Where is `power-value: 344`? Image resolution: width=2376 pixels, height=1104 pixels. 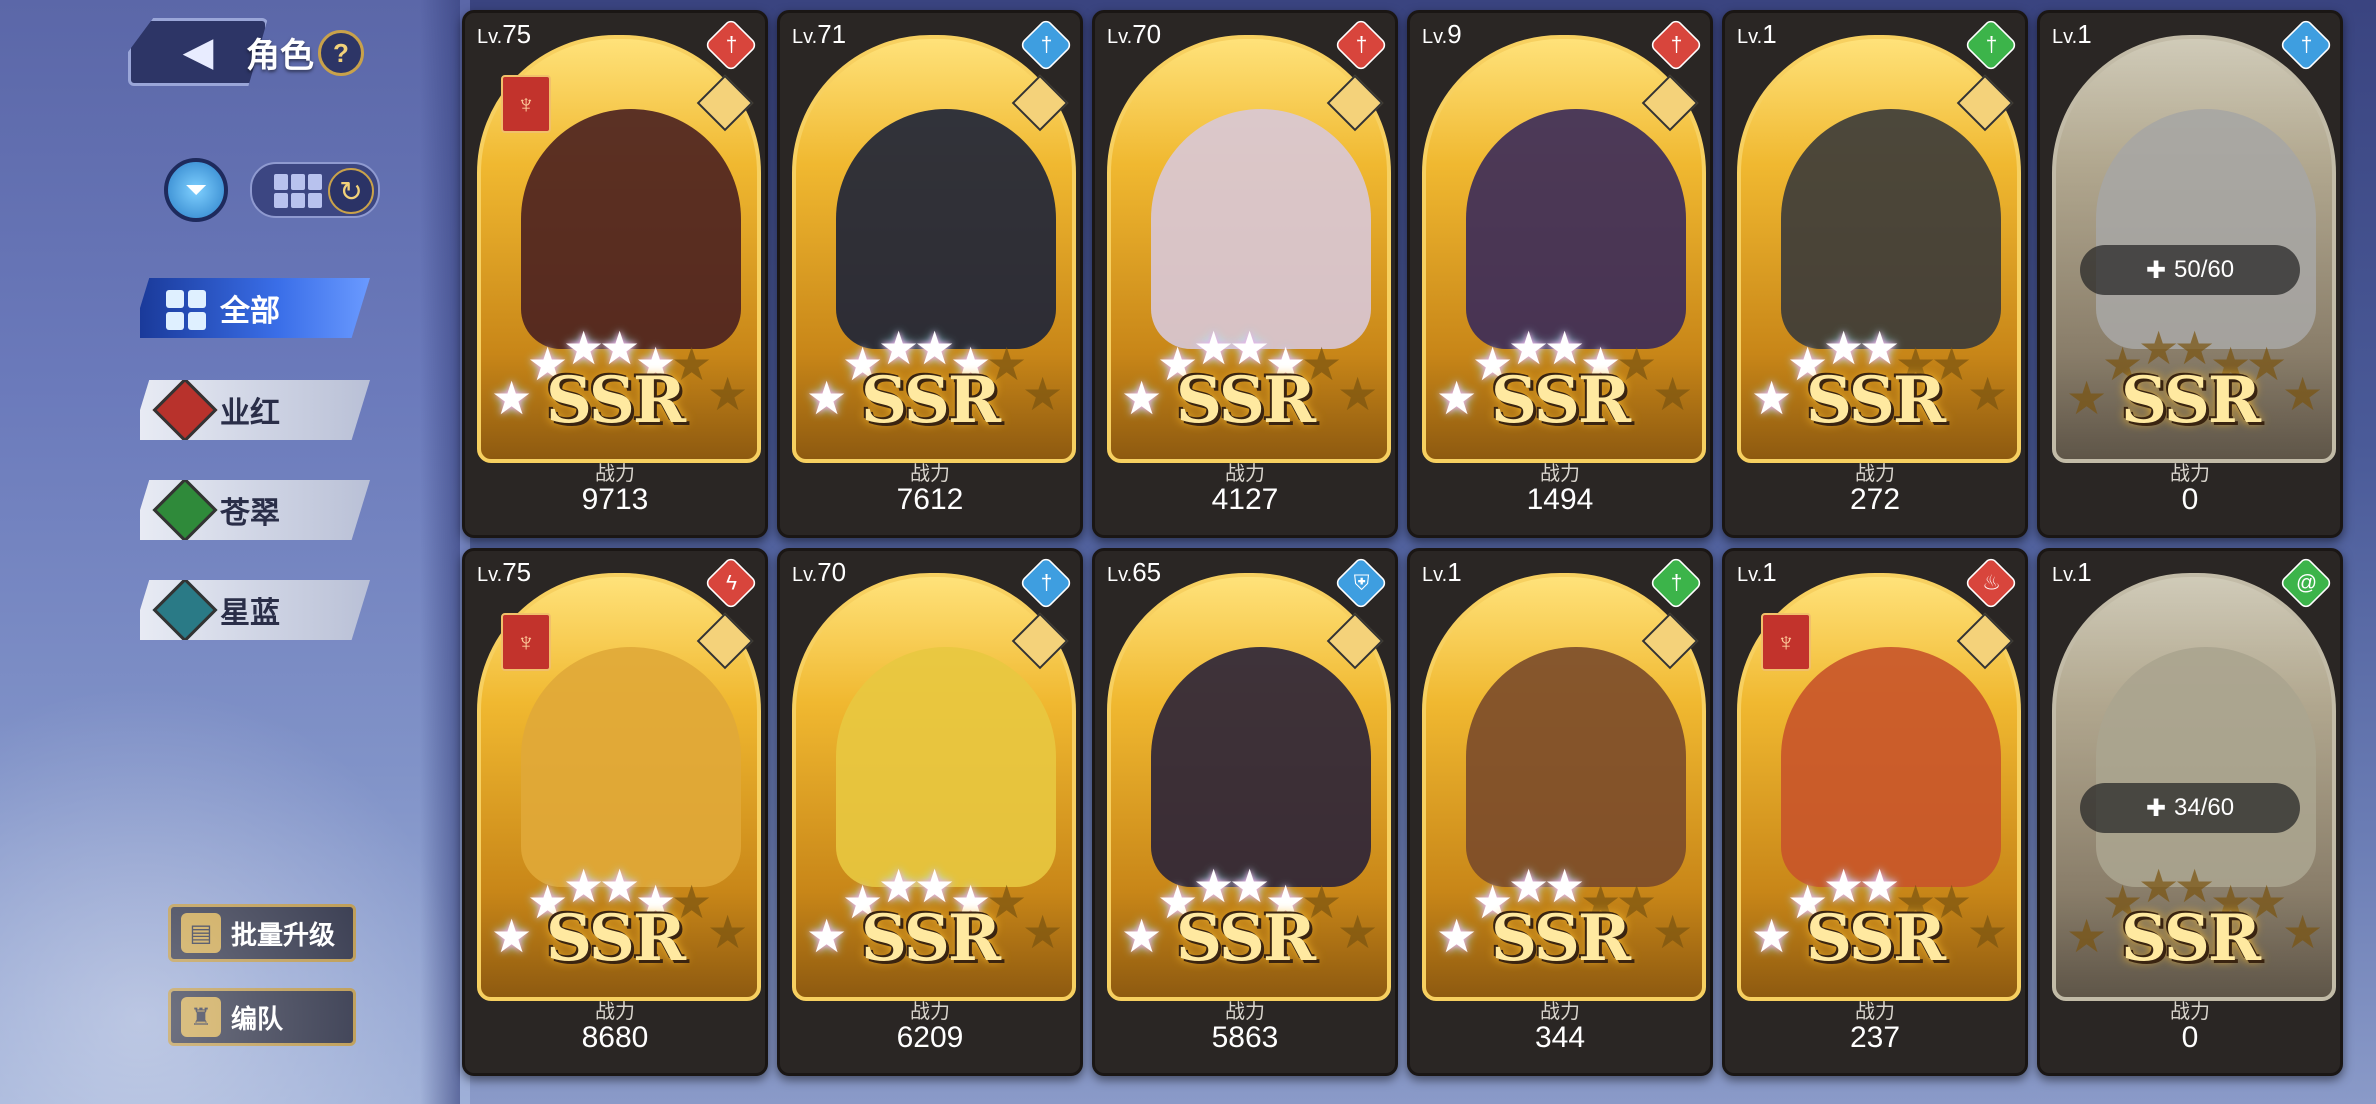
power-value: 344 is located at coordinates (1560, 1037).